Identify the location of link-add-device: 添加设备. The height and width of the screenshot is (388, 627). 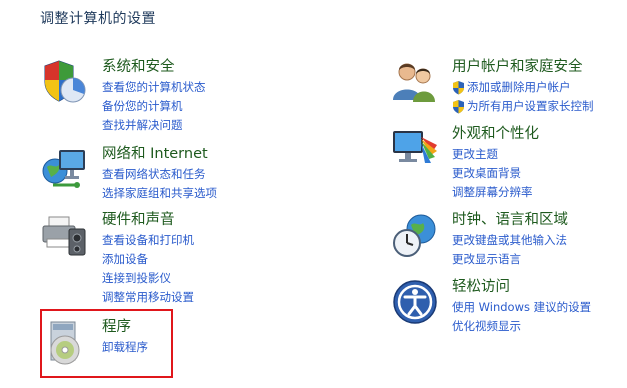
(252, 259).